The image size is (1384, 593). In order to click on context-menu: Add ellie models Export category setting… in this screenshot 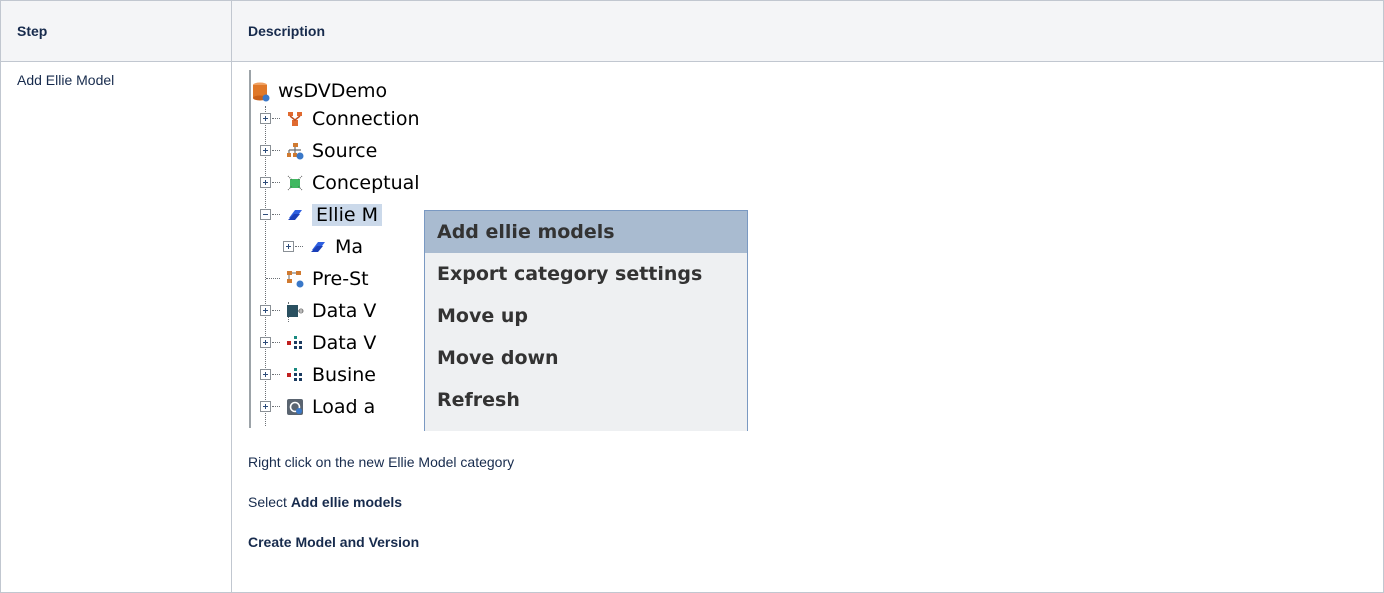, I will do `click(586, 320)`.